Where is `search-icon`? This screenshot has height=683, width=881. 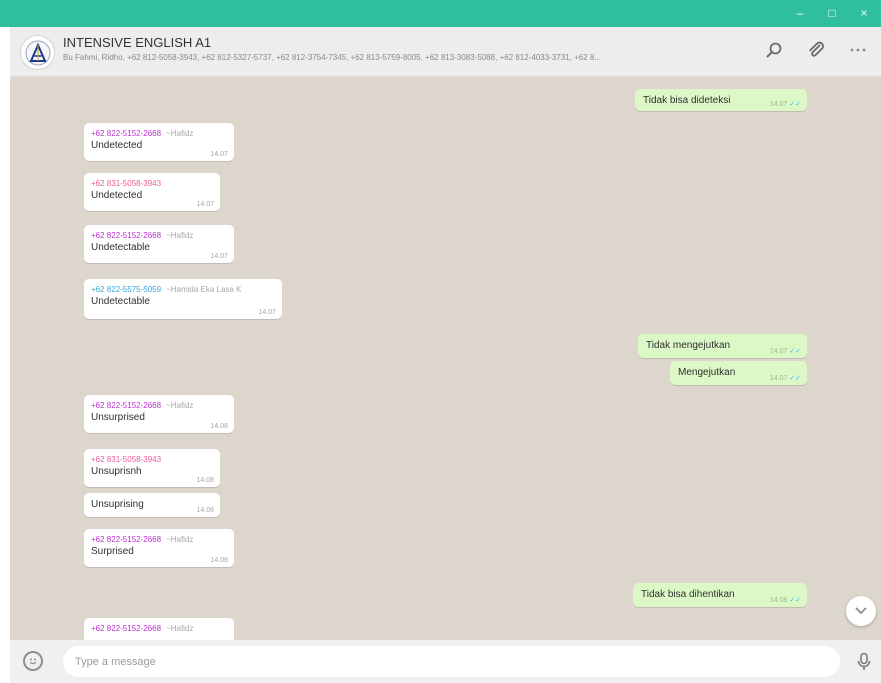 search-icon is located at coordinates (774, 50).